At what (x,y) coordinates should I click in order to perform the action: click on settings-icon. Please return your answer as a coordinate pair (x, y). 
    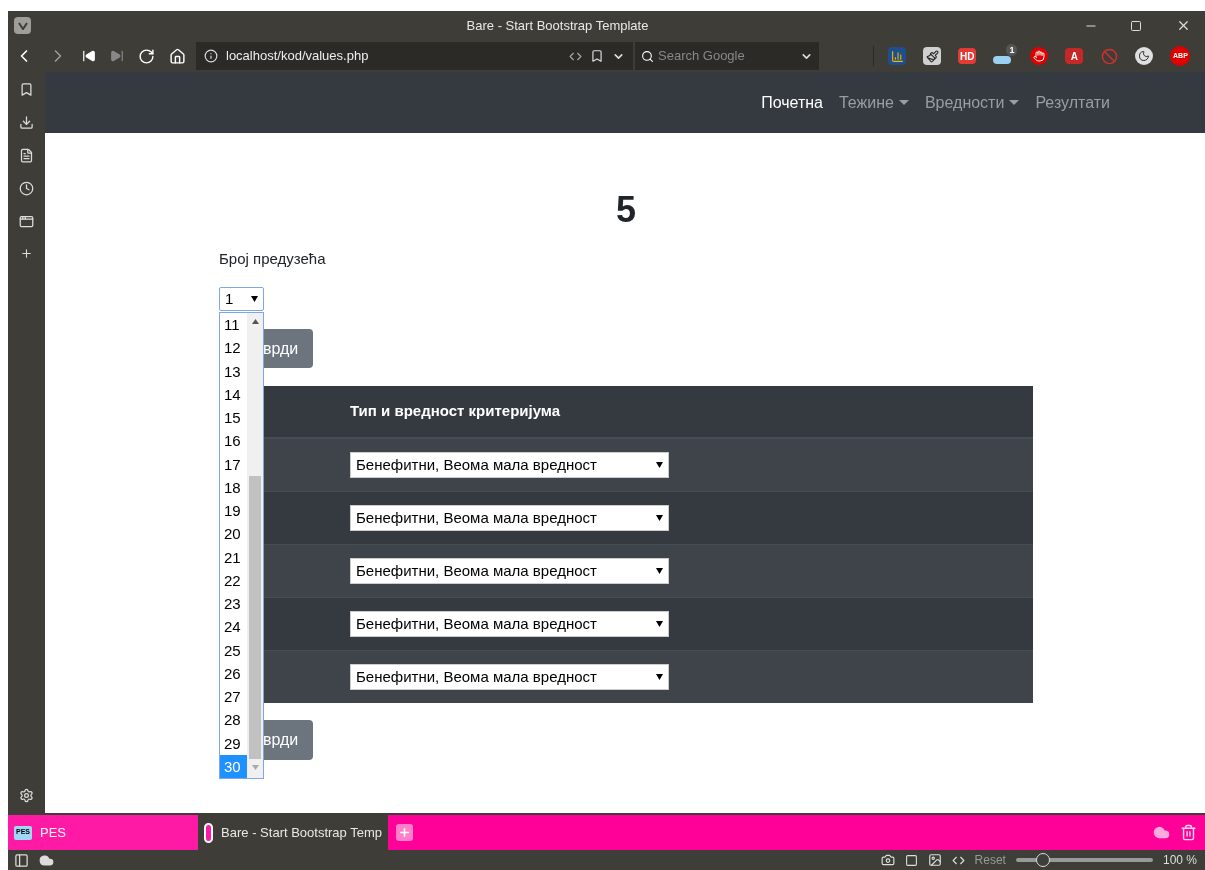
    Looking at the image, I should click on (26, 795).